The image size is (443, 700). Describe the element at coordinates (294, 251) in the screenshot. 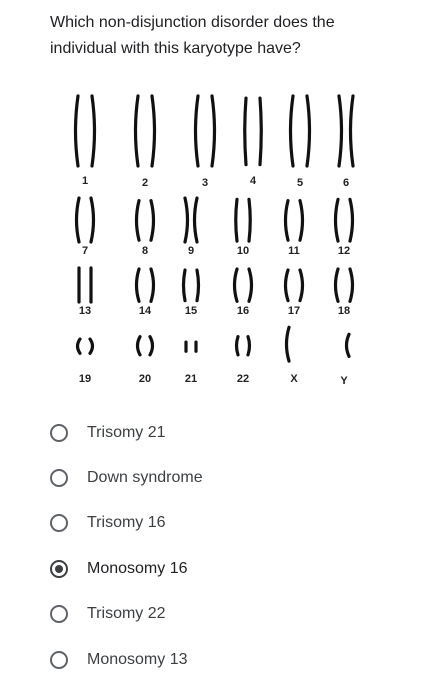

I see `chromosome-label: 11` at that location.